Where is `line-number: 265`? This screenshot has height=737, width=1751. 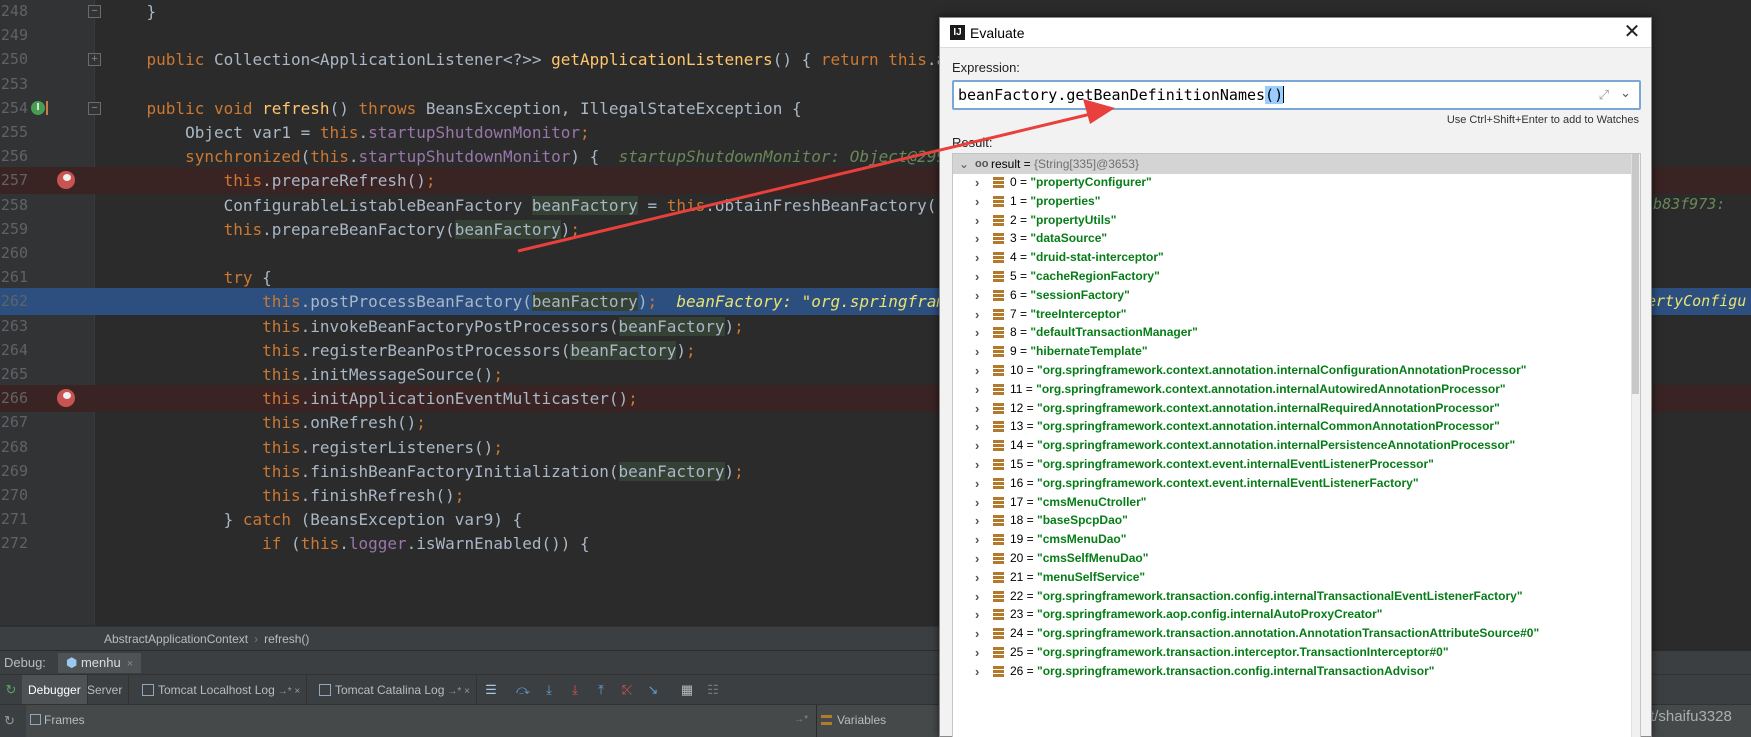
line-number: 265 is located at coordinates (14, 374).